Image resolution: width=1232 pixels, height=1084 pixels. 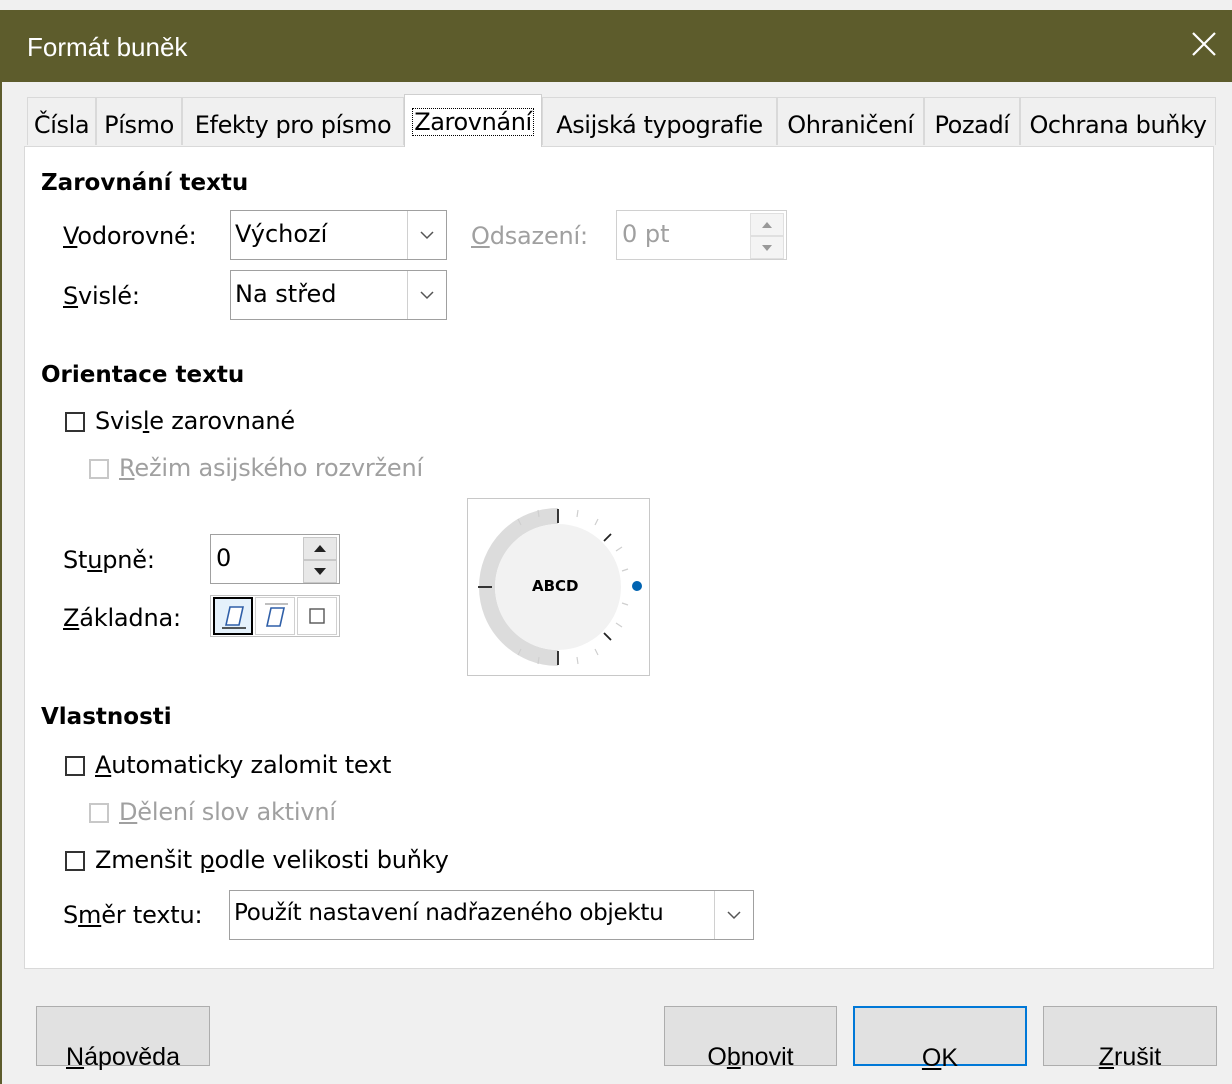 I want to click on tab-efekty-pro-pismo: Efekty pro písmo, so click(x=293, y=121).